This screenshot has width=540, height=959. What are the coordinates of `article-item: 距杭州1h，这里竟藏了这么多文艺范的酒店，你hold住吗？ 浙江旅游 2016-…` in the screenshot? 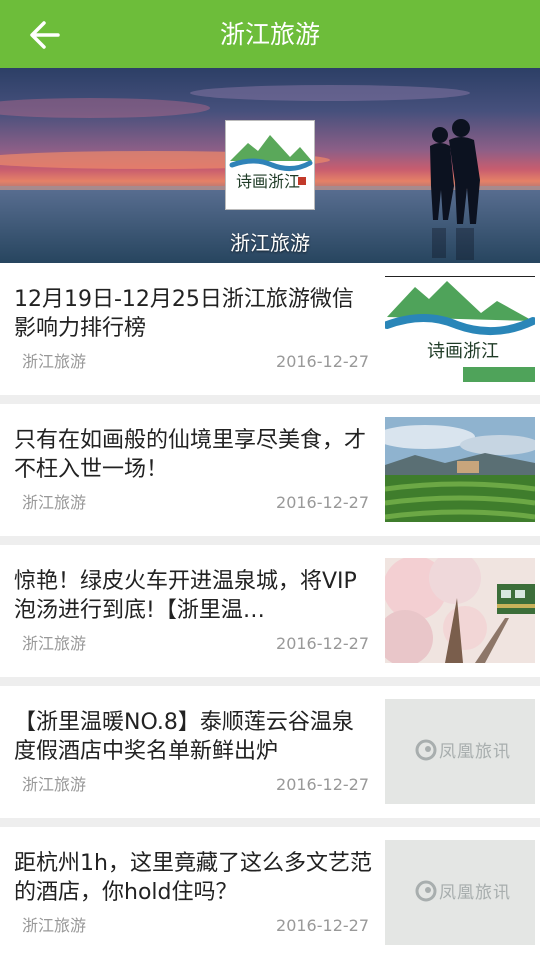 It's located at (270, 893).